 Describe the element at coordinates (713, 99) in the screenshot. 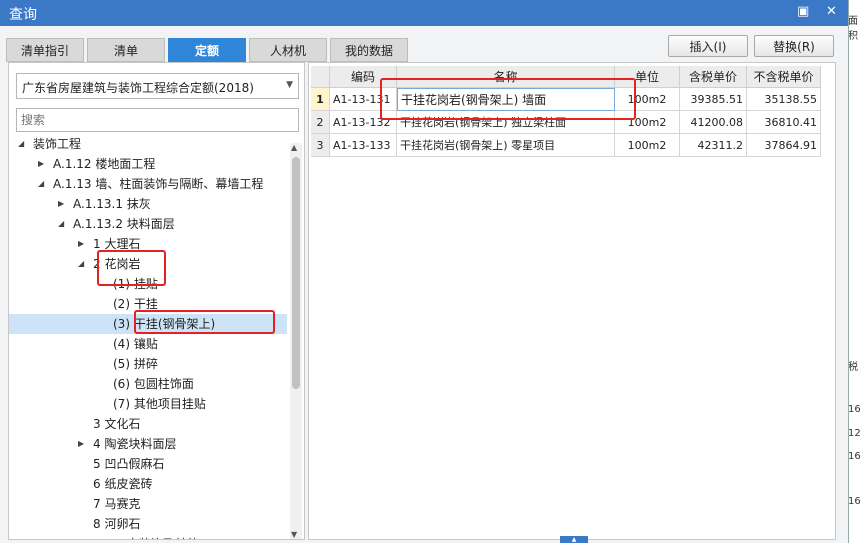

I see `cell-price-tax: 39385.51` at that location.